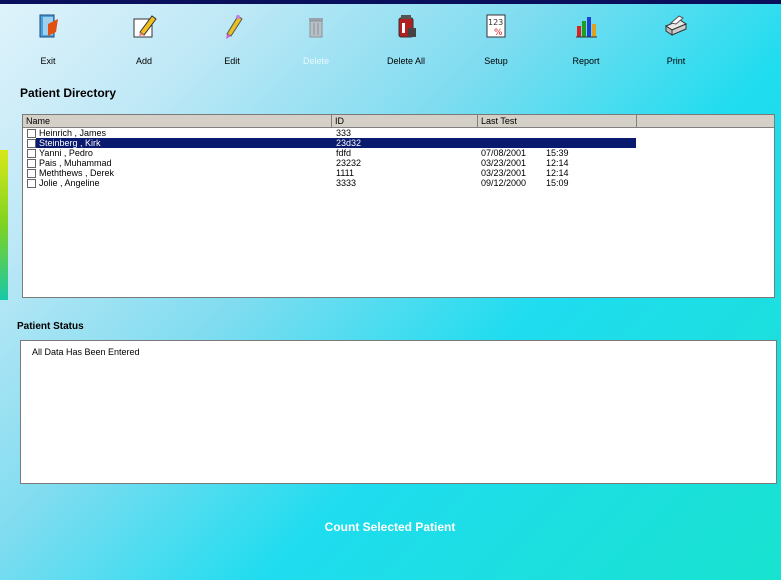 This screenshot has height=580, width=781. I want to click on list-row-selected: Steinberg , Kirk 23d32, so click(398, 143).